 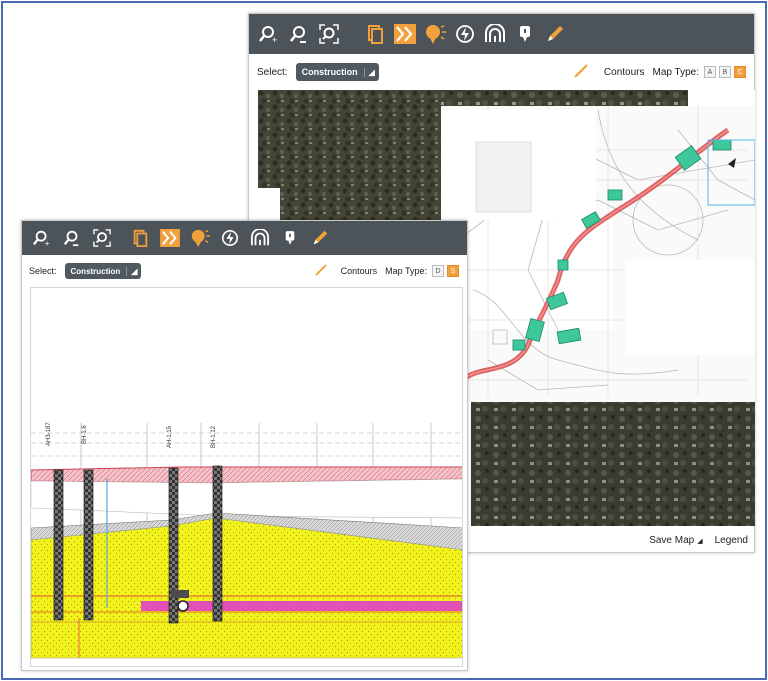 What do you see at coordinates (731, 540) in the screenshot?
I see `legend-button: Legend` at bounding box center [731, 540].